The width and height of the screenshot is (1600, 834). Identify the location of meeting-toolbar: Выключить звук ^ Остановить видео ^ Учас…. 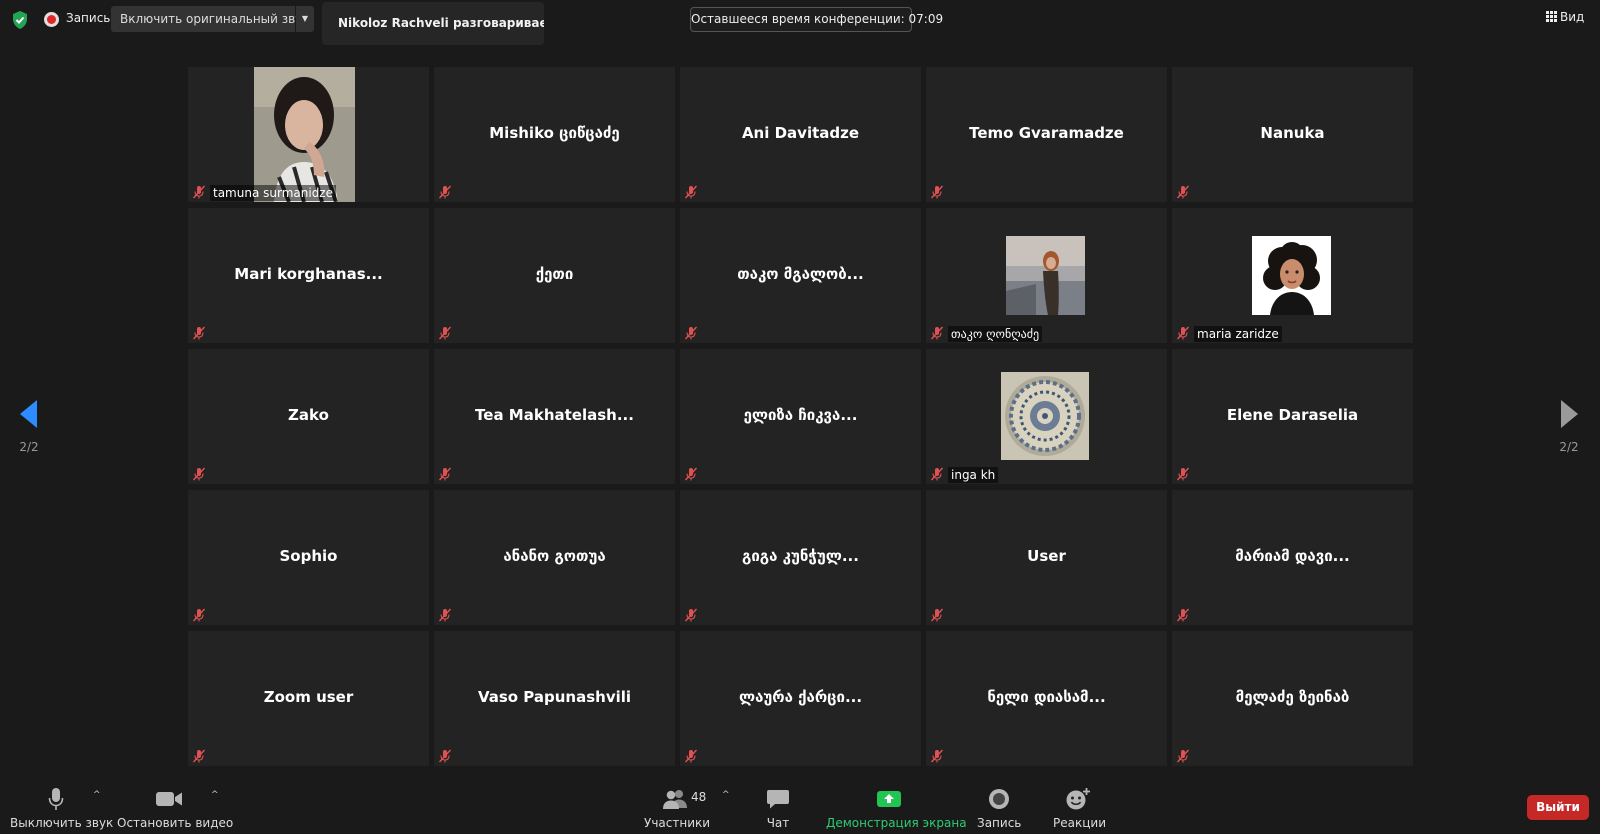
(800, 805).